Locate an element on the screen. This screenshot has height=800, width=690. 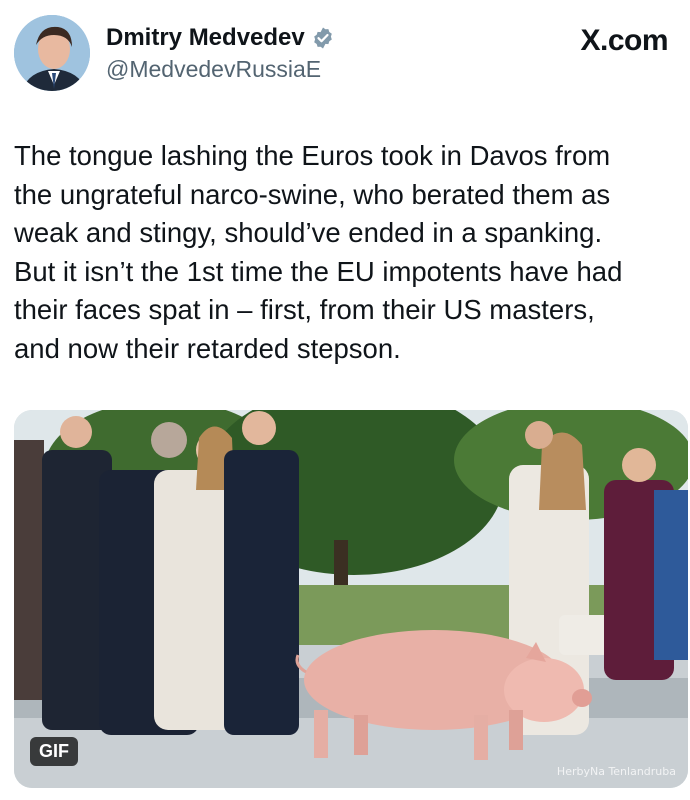
avatar-portrait is located at coordinates (52, 53).